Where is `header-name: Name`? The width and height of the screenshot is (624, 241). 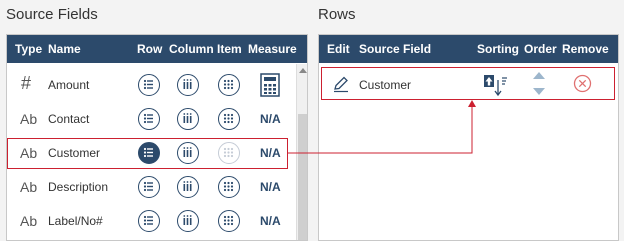
header-name: Name is located at coordinates (64, 49).